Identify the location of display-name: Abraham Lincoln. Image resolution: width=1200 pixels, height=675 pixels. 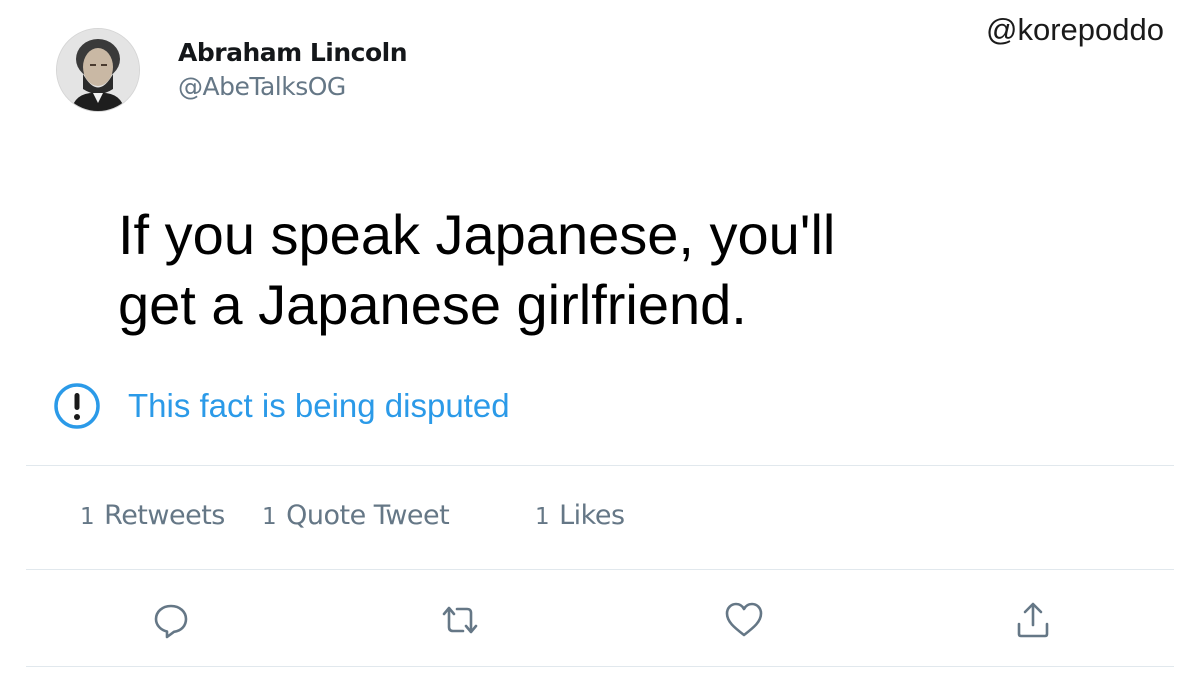
(293, 53).